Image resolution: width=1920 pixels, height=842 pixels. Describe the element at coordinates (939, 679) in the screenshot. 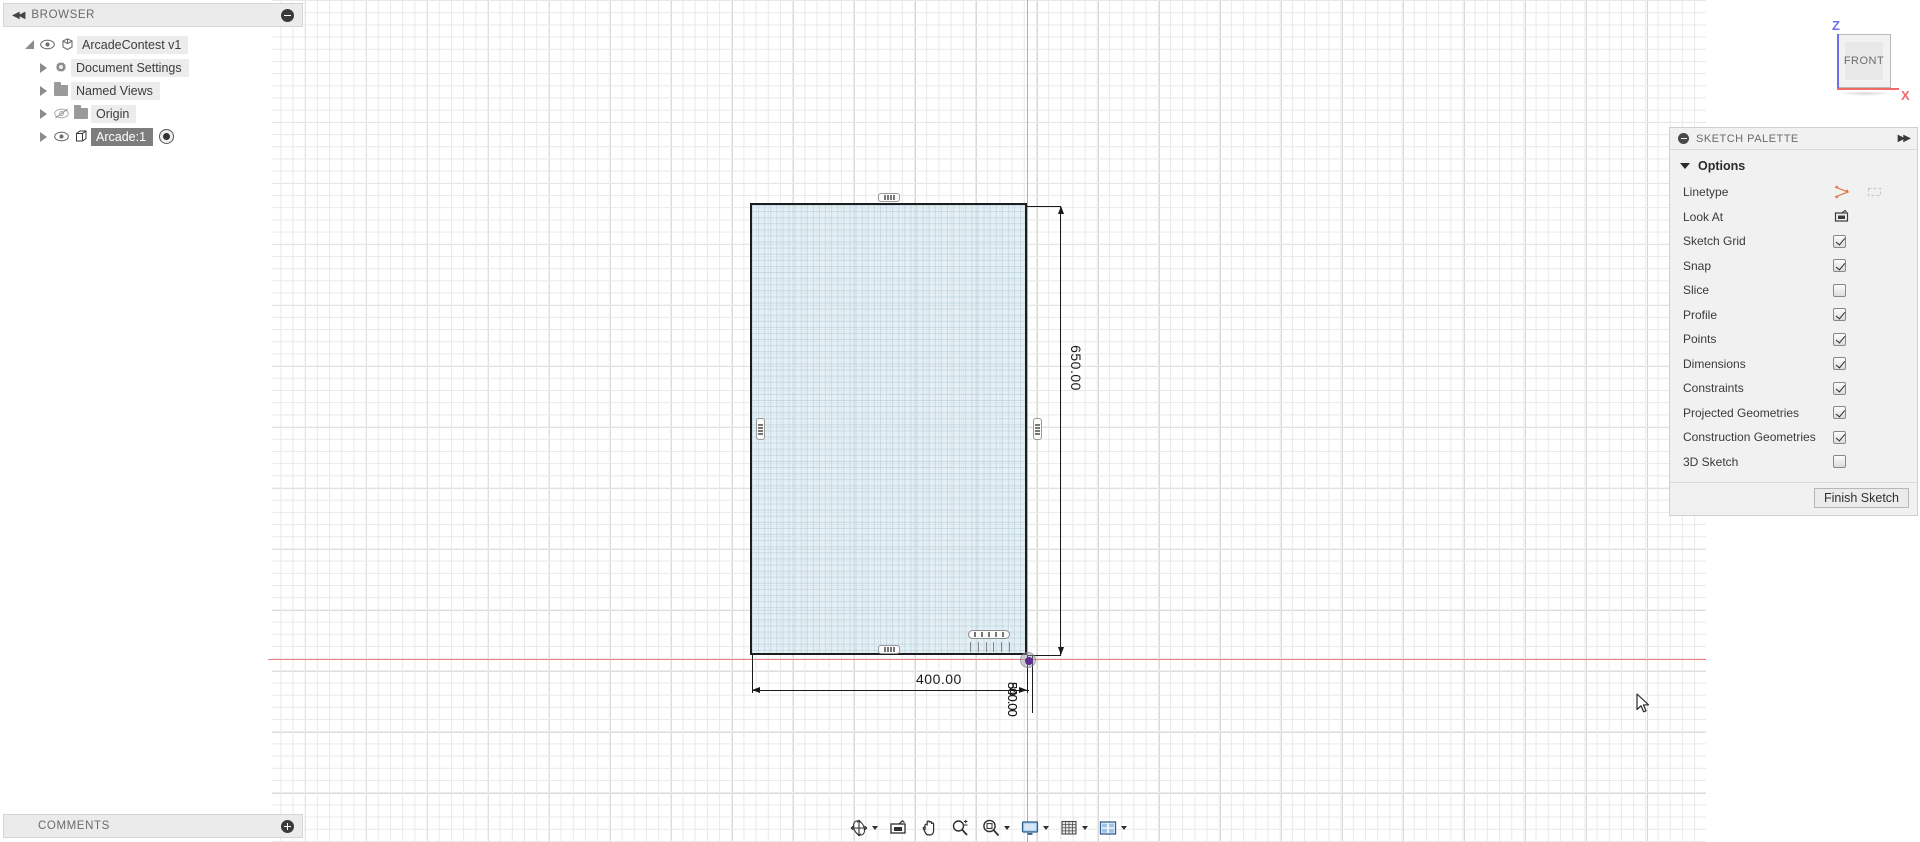

I see `dimension-horizontal-value: 400.00` at that location.